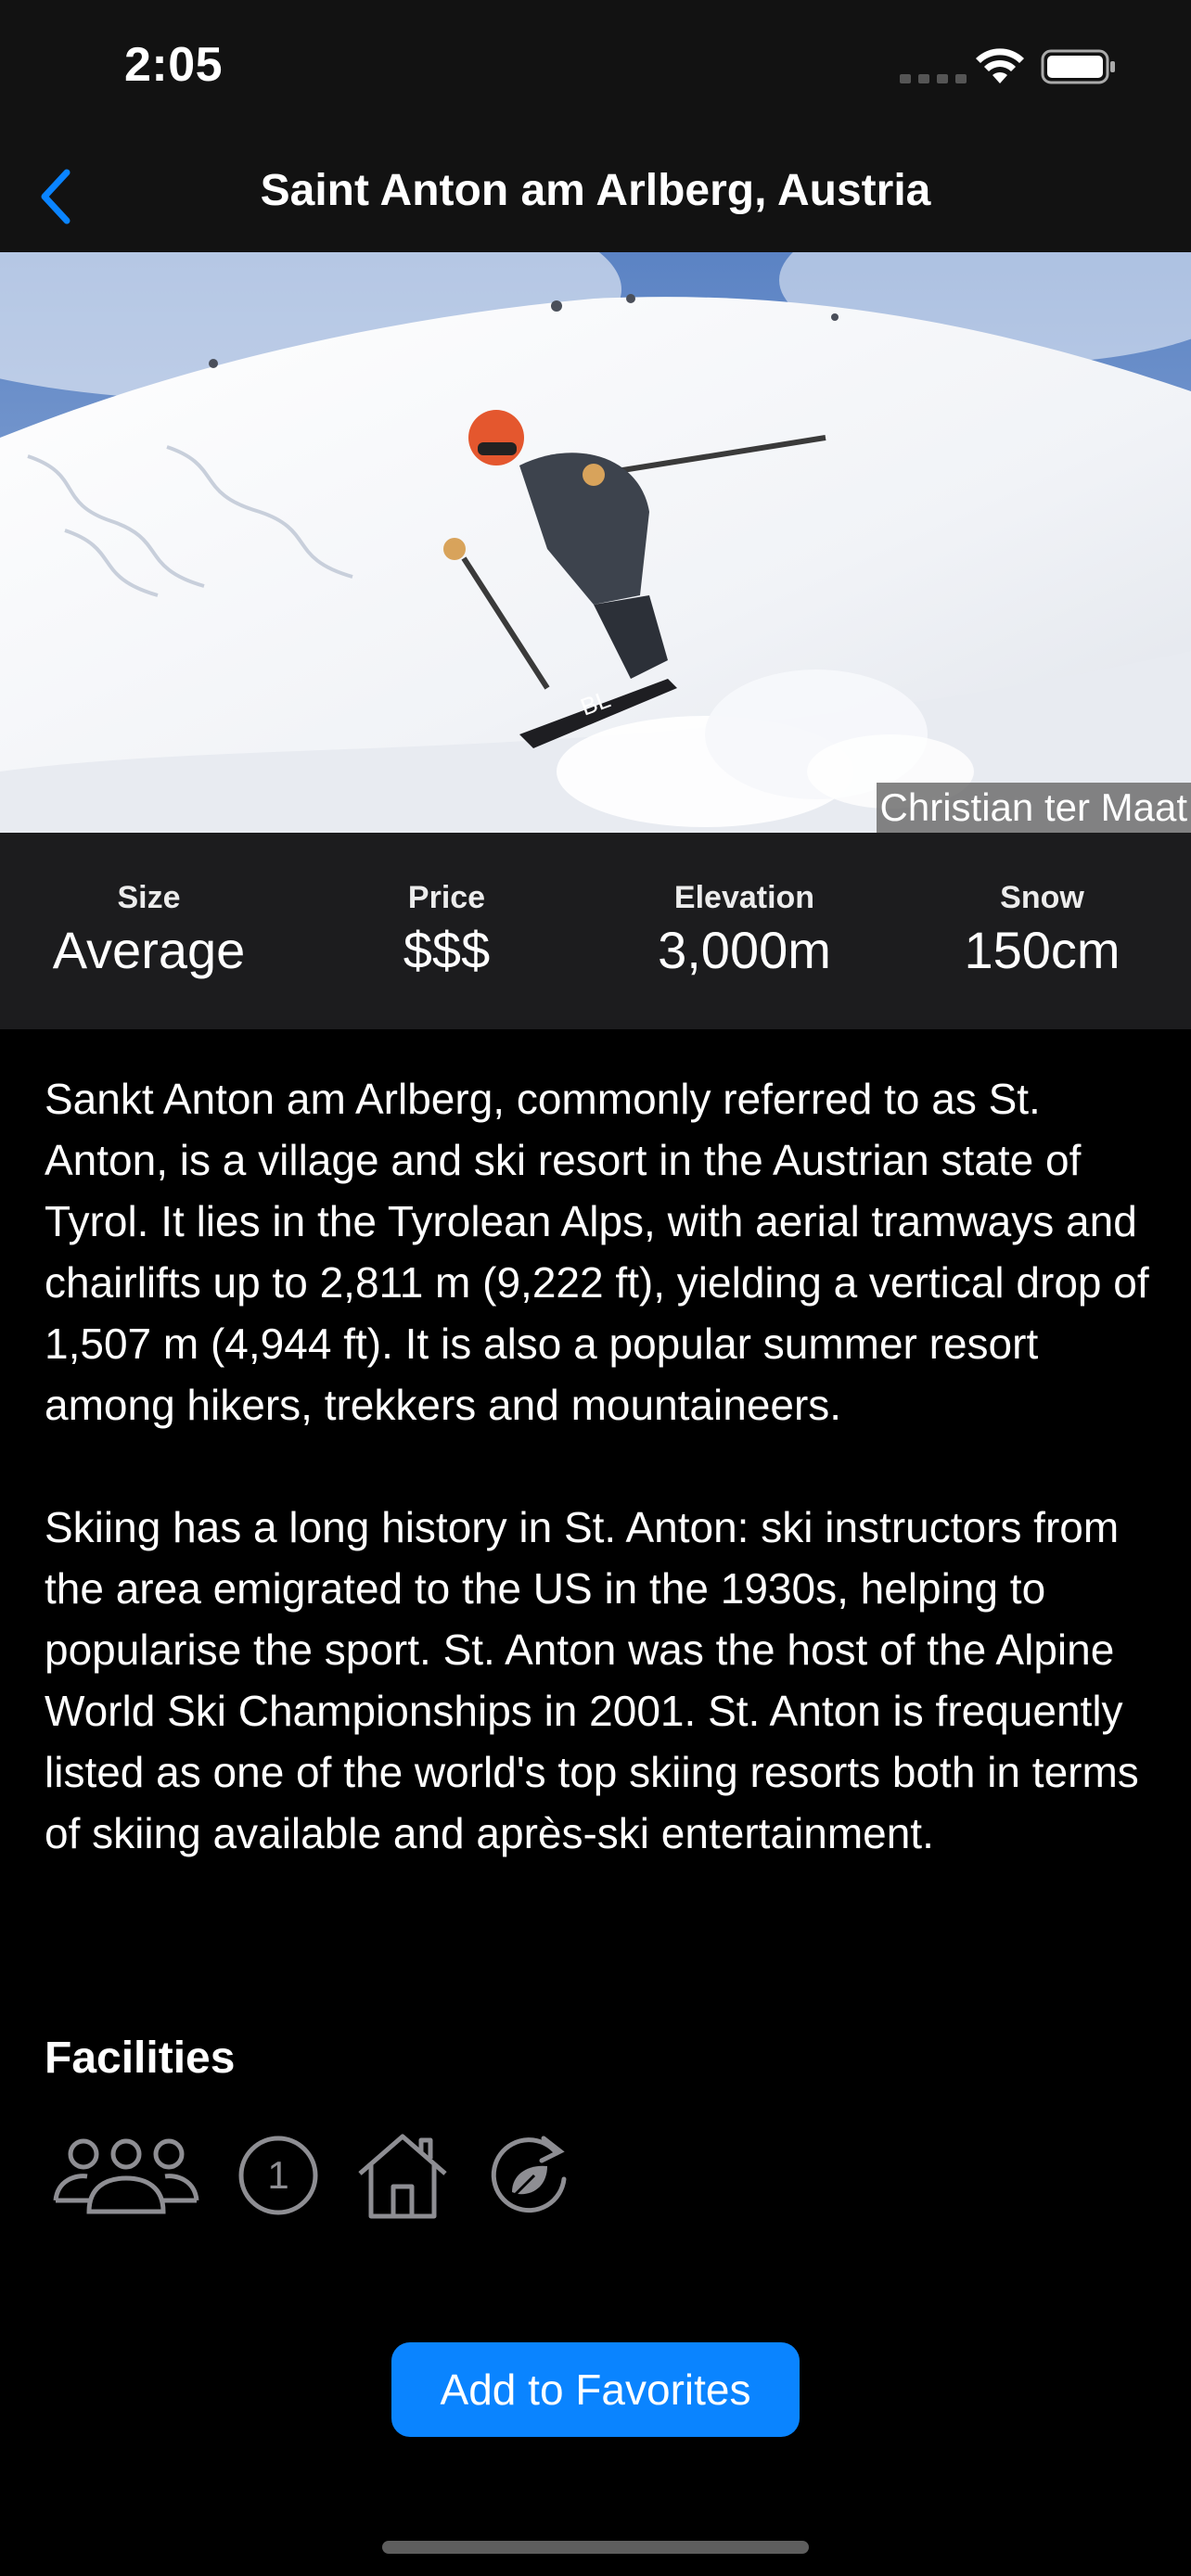  I want to click on stat-size: Size Average, so click(149, 931).